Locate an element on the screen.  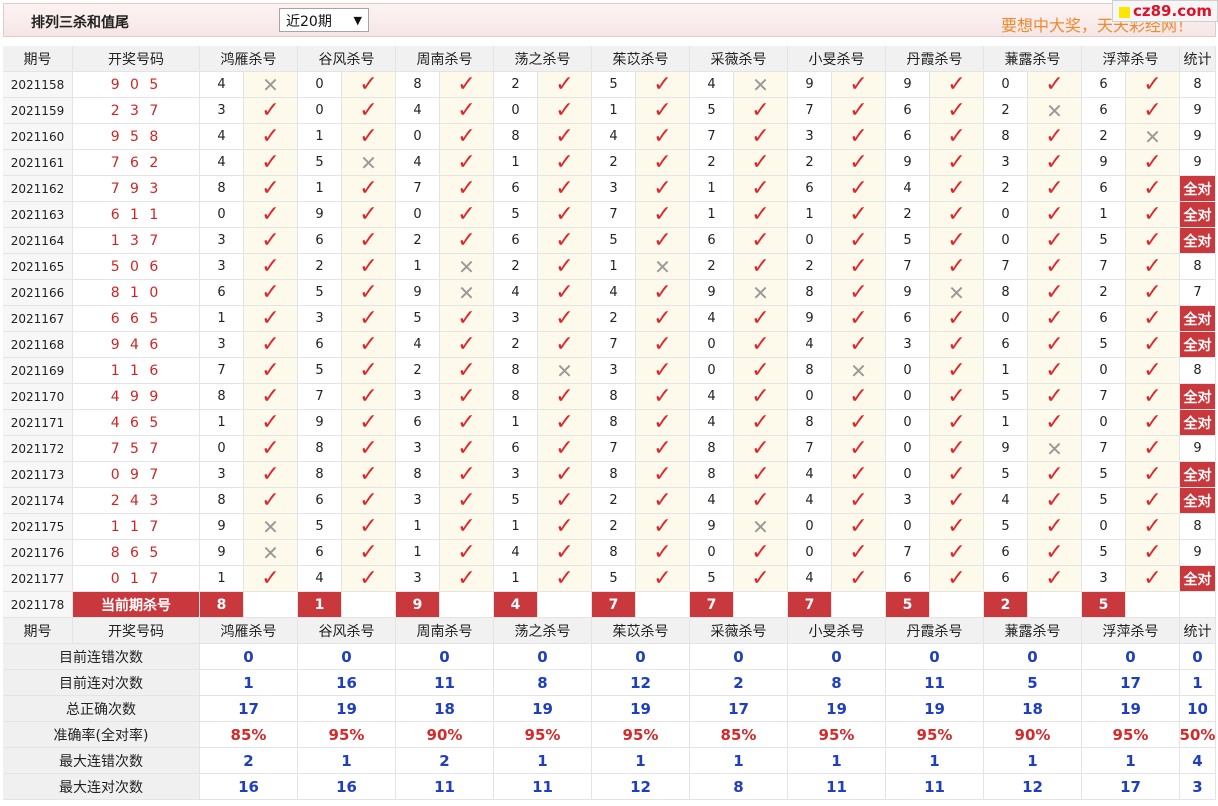
kill-number: 7 is located at coordinates (810, 111).